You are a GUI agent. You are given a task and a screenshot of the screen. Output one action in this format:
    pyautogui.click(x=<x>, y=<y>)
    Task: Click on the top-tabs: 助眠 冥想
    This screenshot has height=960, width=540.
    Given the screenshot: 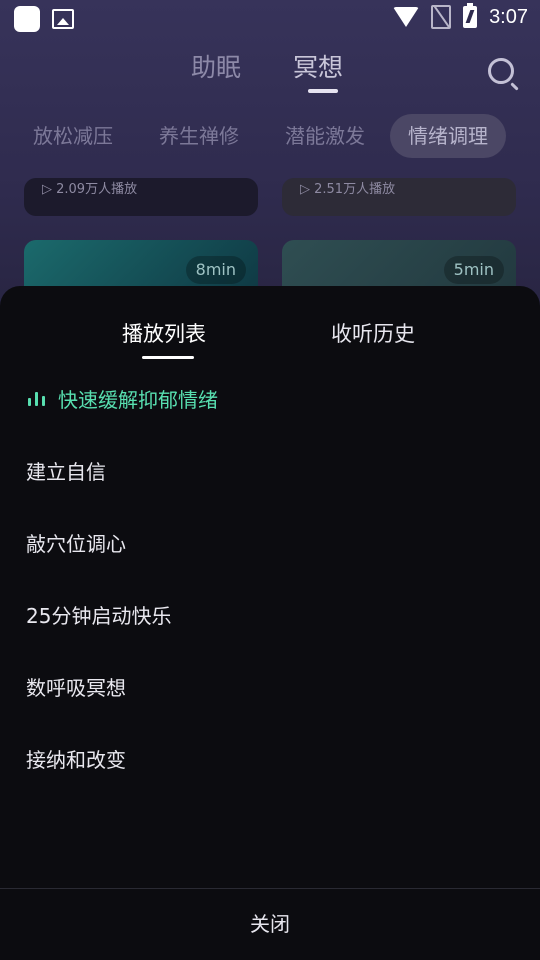 What is the action you would take?
    pyautogui.click(x=270, y=73)
    